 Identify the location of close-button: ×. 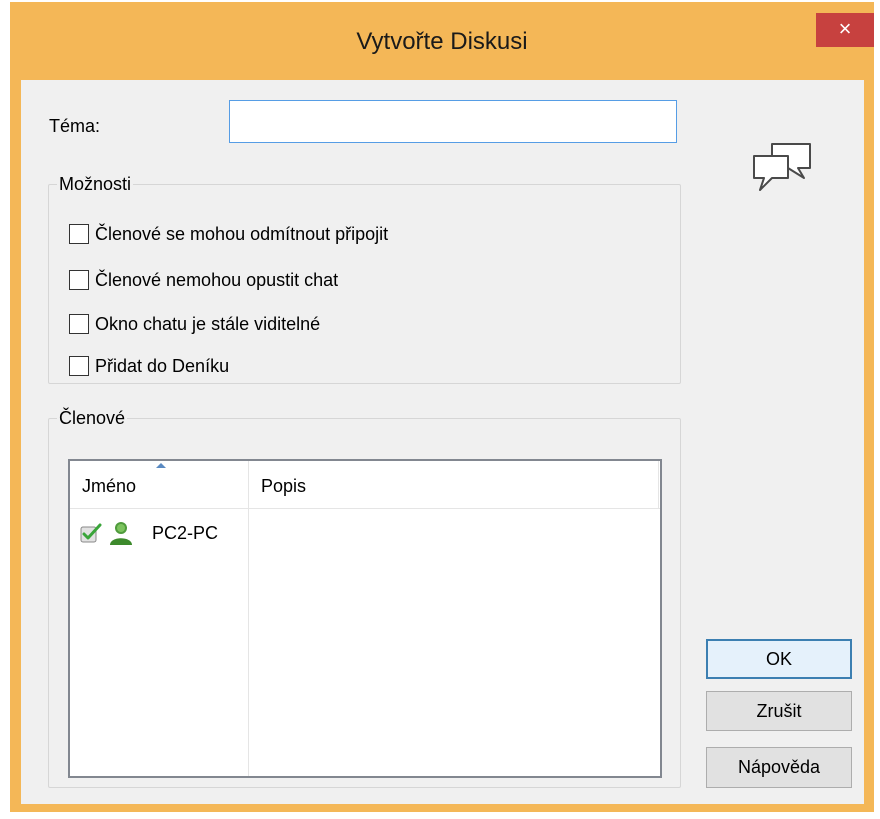
(845, 30).